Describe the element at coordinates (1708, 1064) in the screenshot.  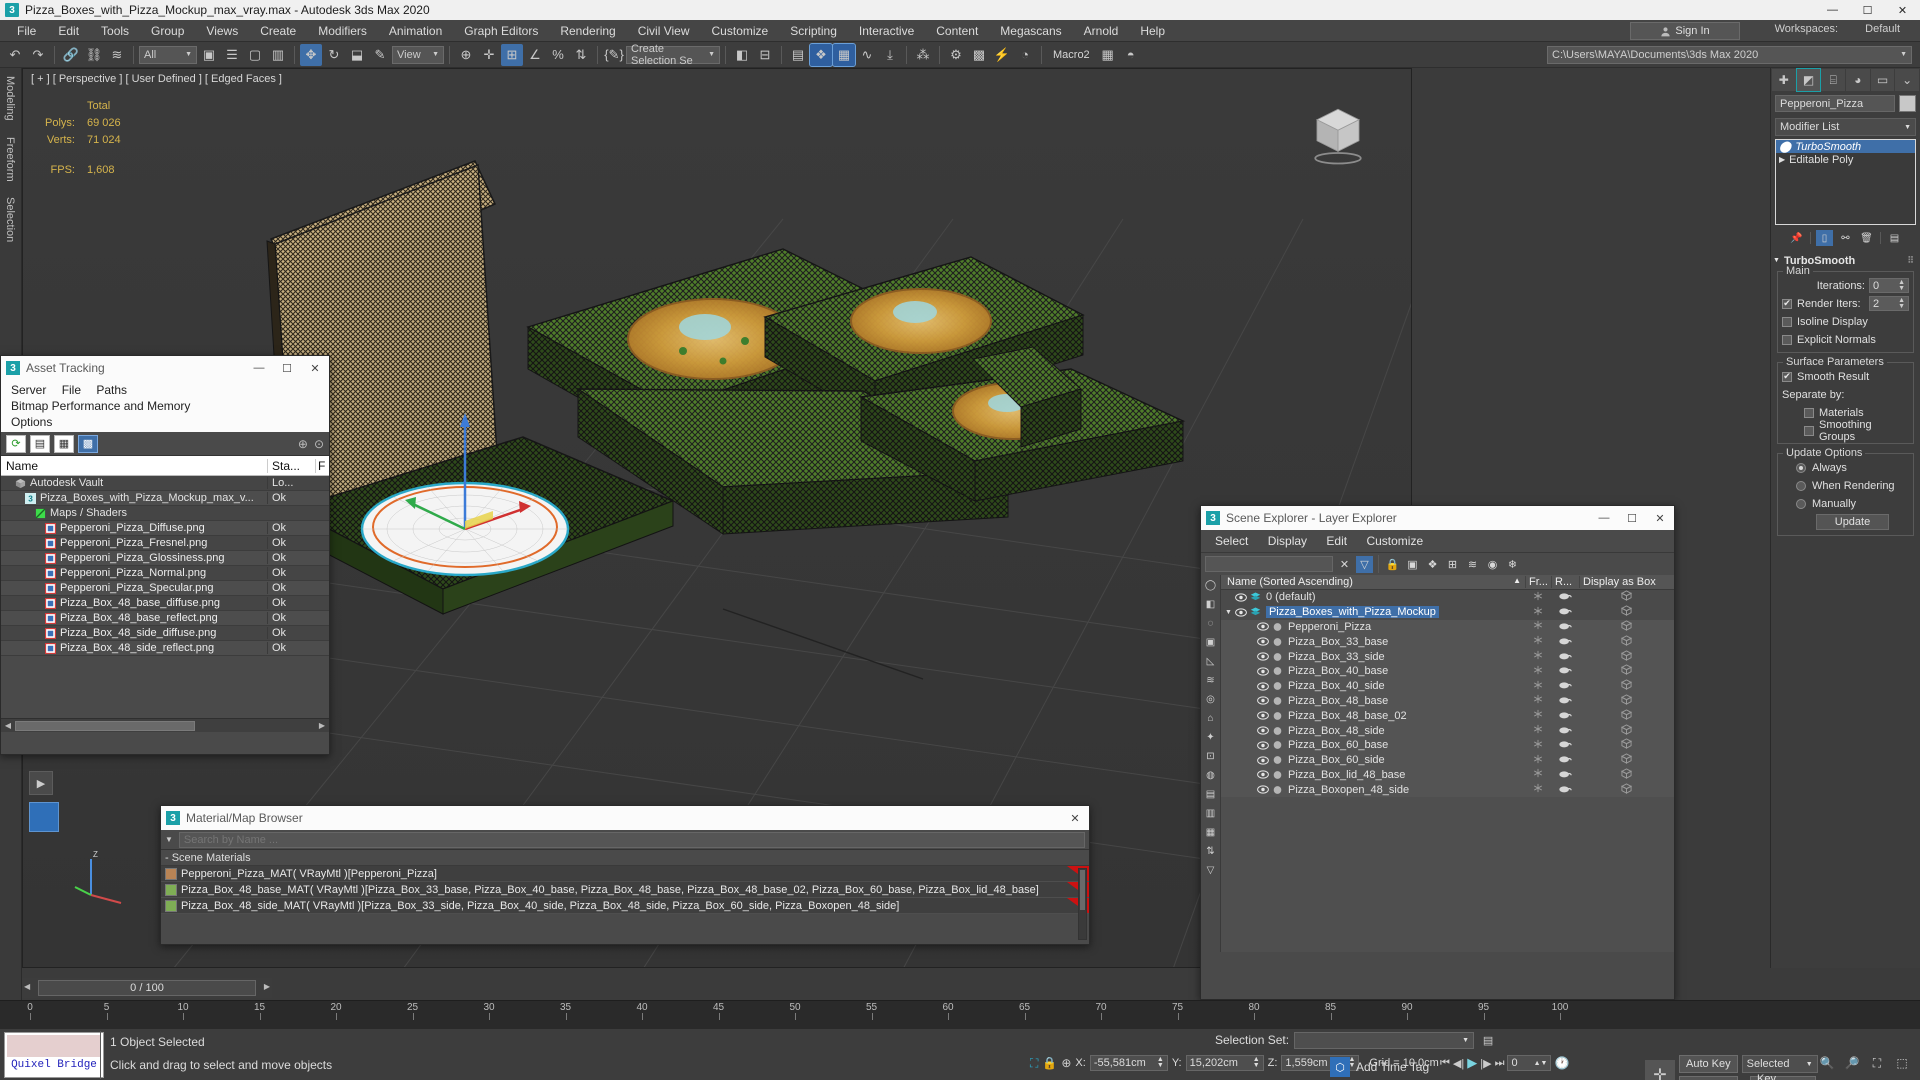
I see `auto-key-button: Auto Key` at that location.